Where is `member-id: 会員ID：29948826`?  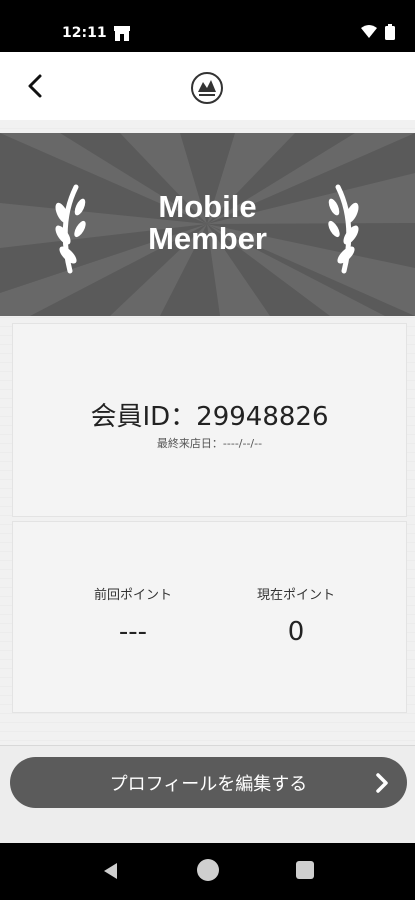 member-id: 会員ID：29948826 is located at coordinates (209, 417).